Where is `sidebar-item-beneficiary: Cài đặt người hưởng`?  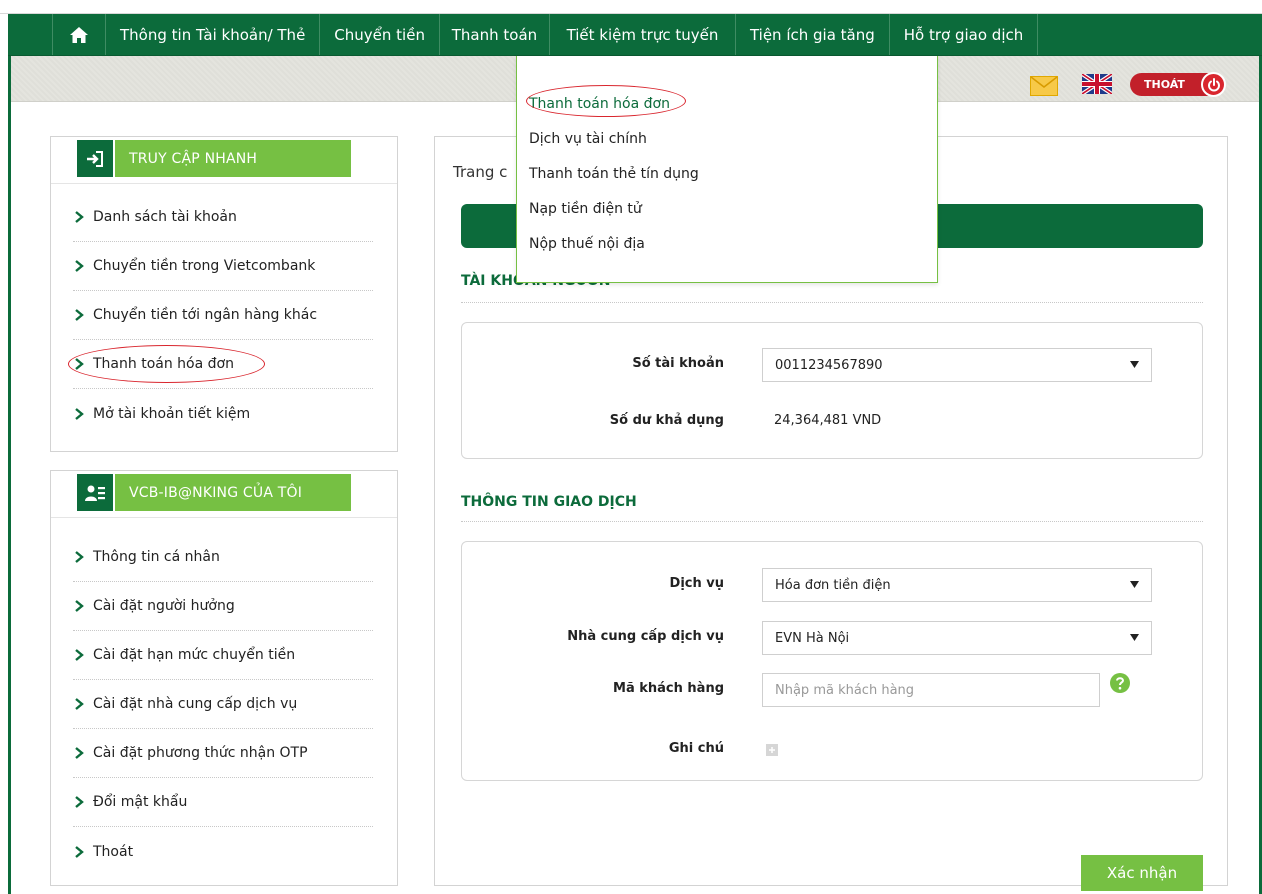
sidebar-item-beneficiary: Cài đặt người hưởng is located at coordinates (223, 606).